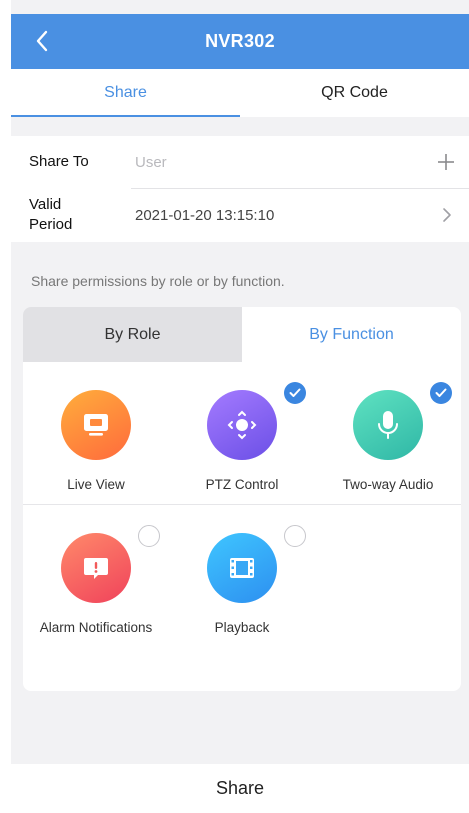 This screenshot has width=469, height=813. Describe the element at coordinates (354, 93) in the screenshot. I see `tab-qr-code: QR Code` at that location.